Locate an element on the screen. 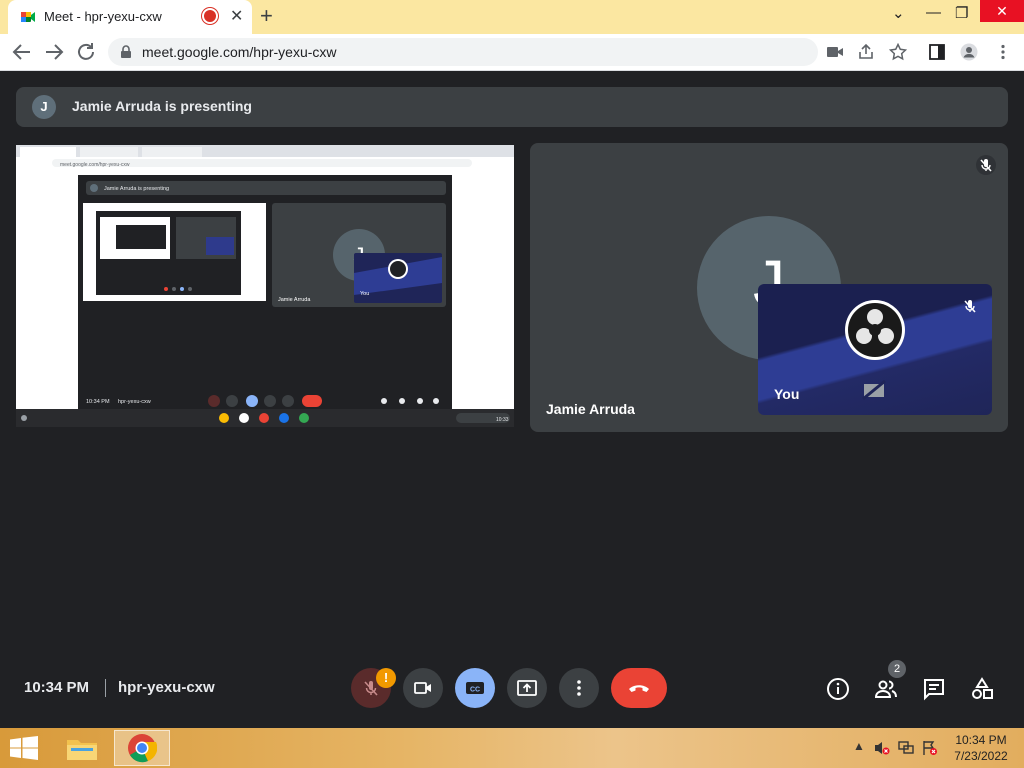 The height and width of the screenshot is (768, 1024). mic-off-icon is located at coordinates (986, 165).